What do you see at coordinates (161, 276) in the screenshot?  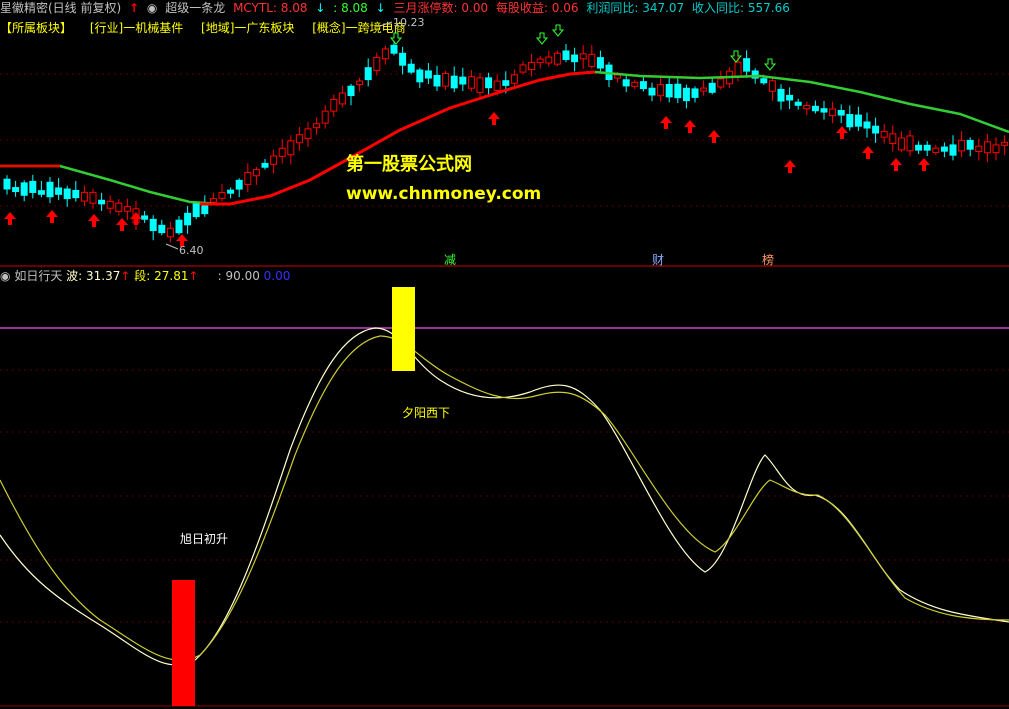 I see `duan-value: 段: 27.81` at bounding box center [161, 276].